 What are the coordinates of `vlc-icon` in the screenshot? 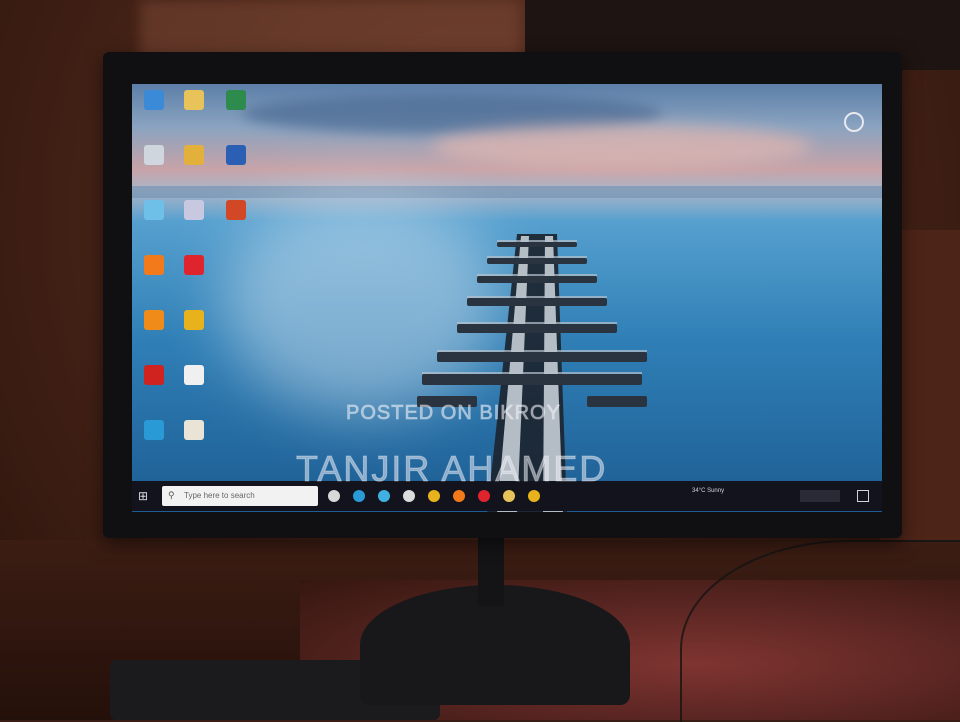 It's located at (154, 320).